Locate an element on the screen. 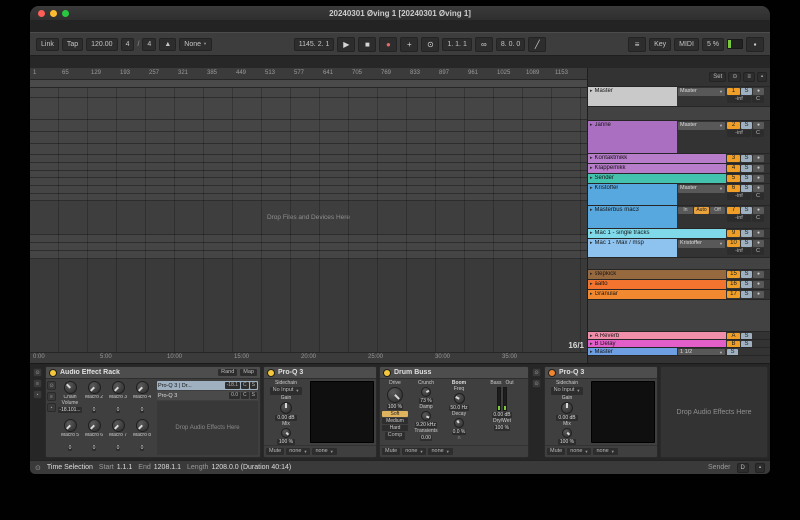 The height and width of the screenshot is (520, 800). mode-soft-button: Soft is located at coordinates (395, 414).